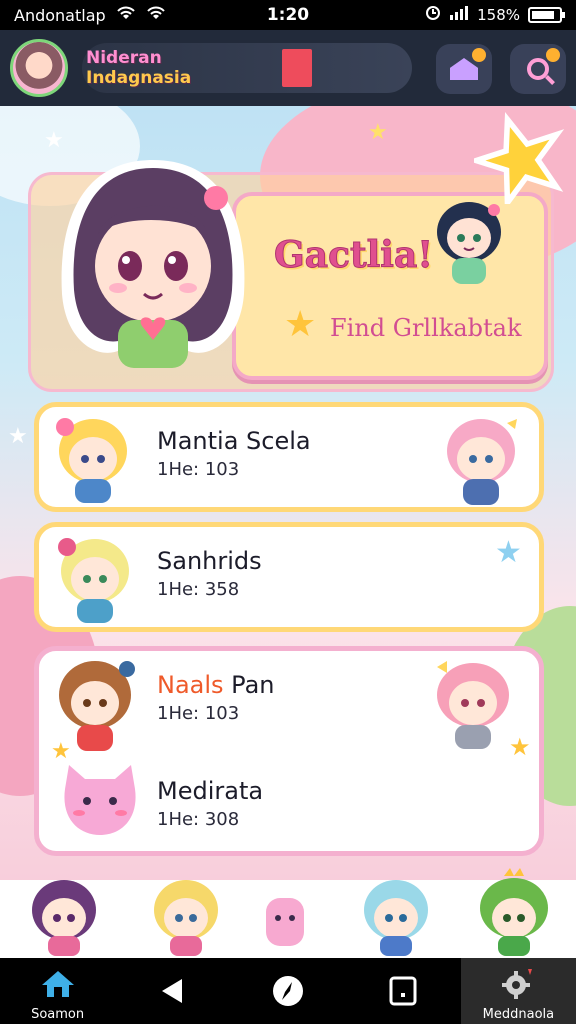 This screenshot has height=1024, width=576. Describe the element at coordinates (546, 15) in the screenshot. I see `battery-icon` at that location.